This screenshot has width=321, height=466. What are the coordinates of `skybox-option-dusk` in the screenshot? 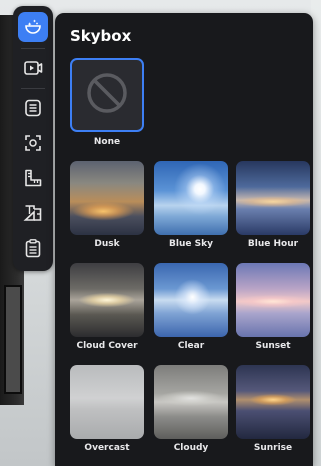 It's located at (107, 198).